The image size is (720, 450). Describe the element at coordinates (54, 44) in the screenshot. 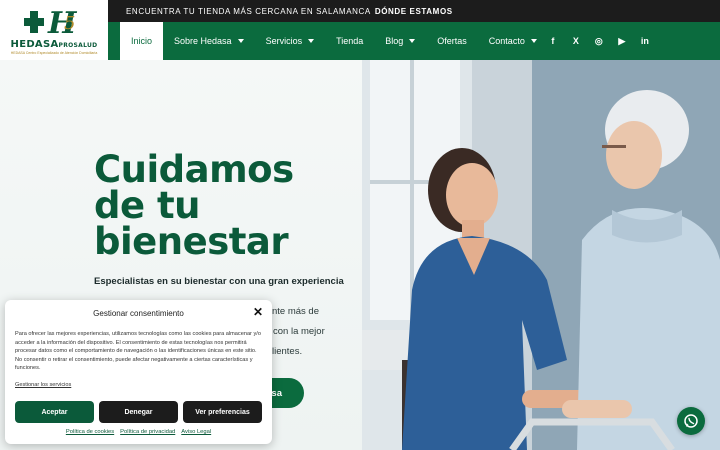

I see `logo-wordmark: HEDASAPROSALUD` at that location.